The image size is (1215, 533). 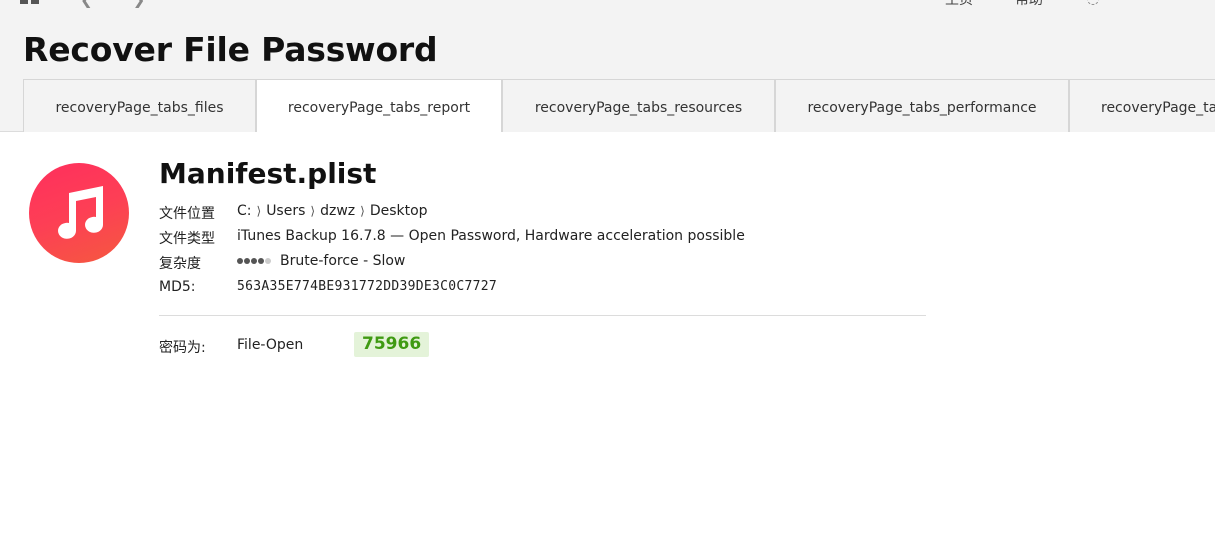 What do you see at coordinates (268, 261) in the screenshot?
I see `complexity-dot-empty` at bounding box center [268, 261].